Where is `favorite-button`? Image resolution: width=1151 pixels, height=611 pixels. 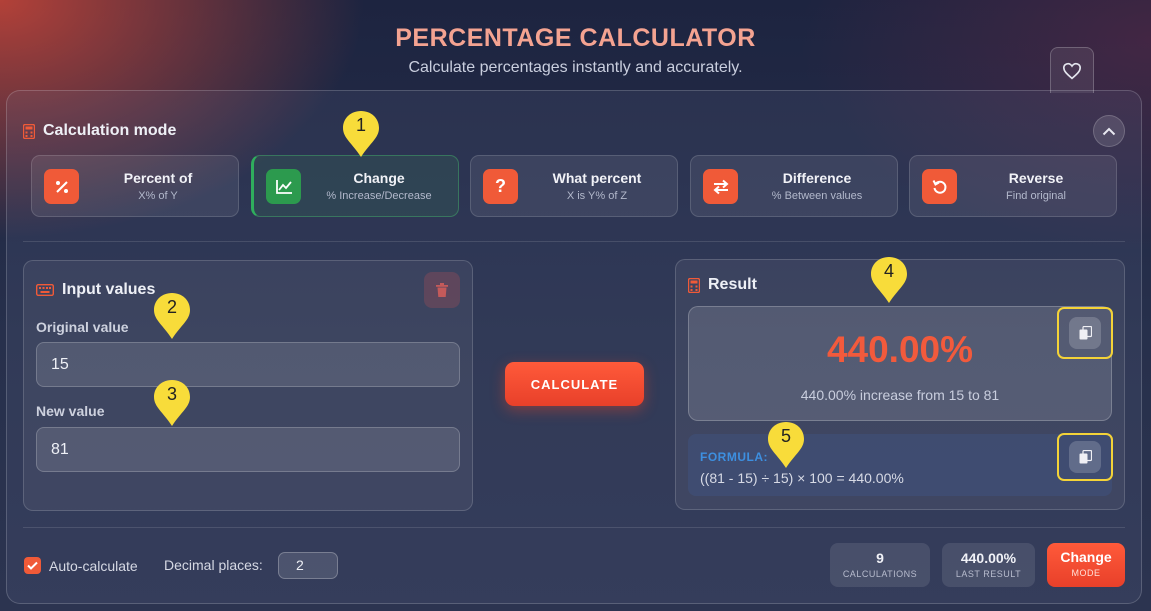 favorite-button is located at coordinates (1072, 70).